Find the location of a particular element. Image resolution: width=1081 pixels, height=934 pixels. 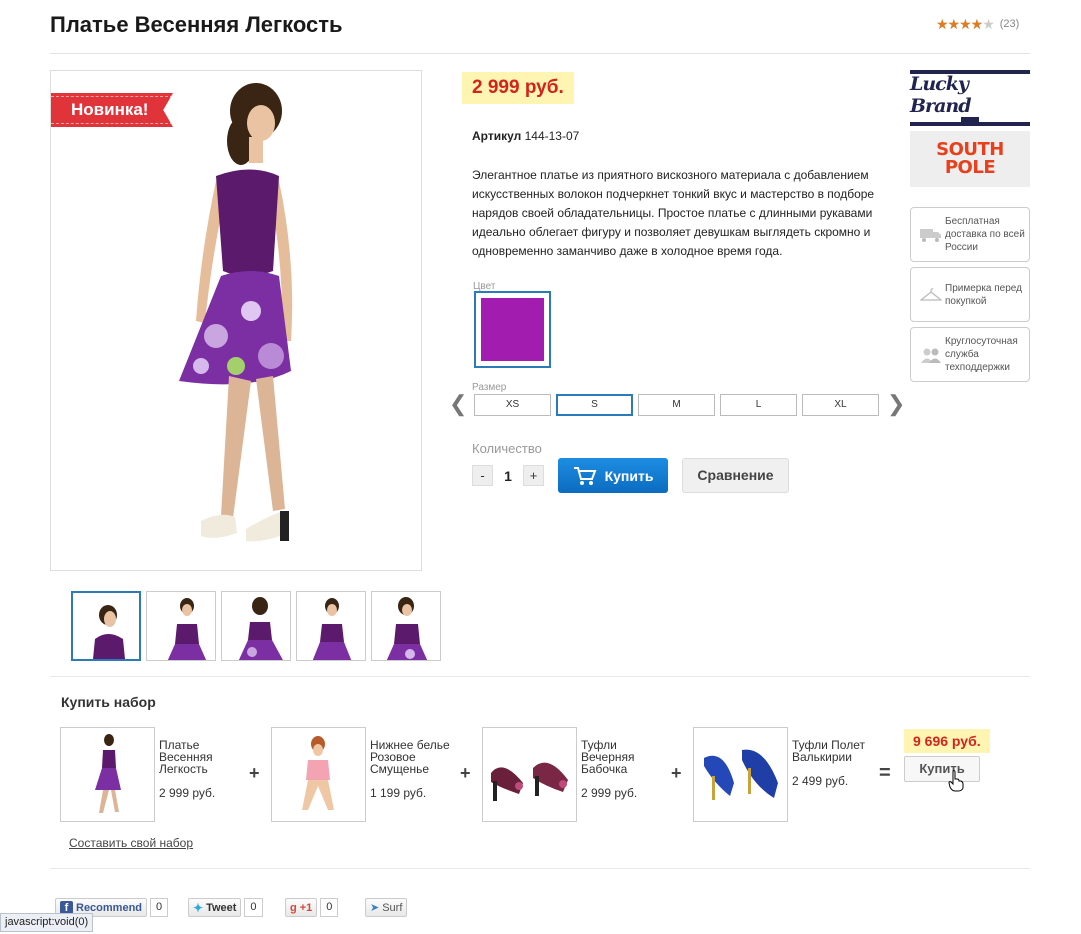

bundle-buy-button: Купить is located at coordinates (942, 769).